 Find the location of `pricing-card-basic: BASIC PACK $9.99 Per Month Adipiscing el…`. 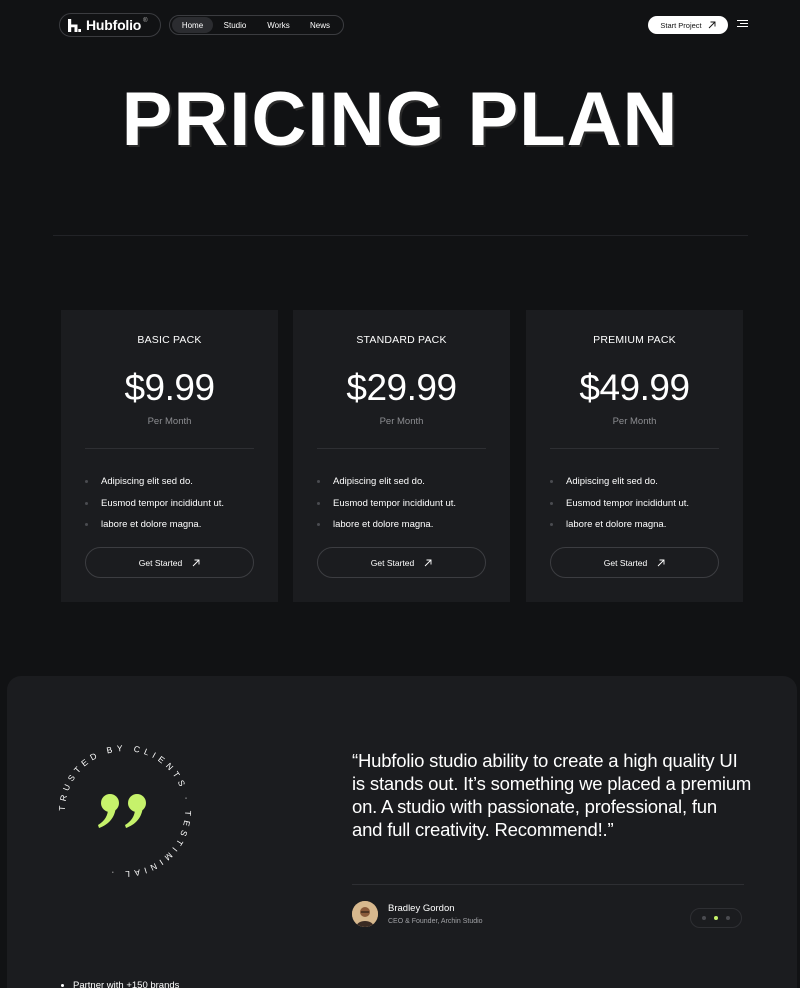

pricing-card-basic: BASIC PACK $9.99 Per Month Adipiscing el… is located at coordinates (169, 456).